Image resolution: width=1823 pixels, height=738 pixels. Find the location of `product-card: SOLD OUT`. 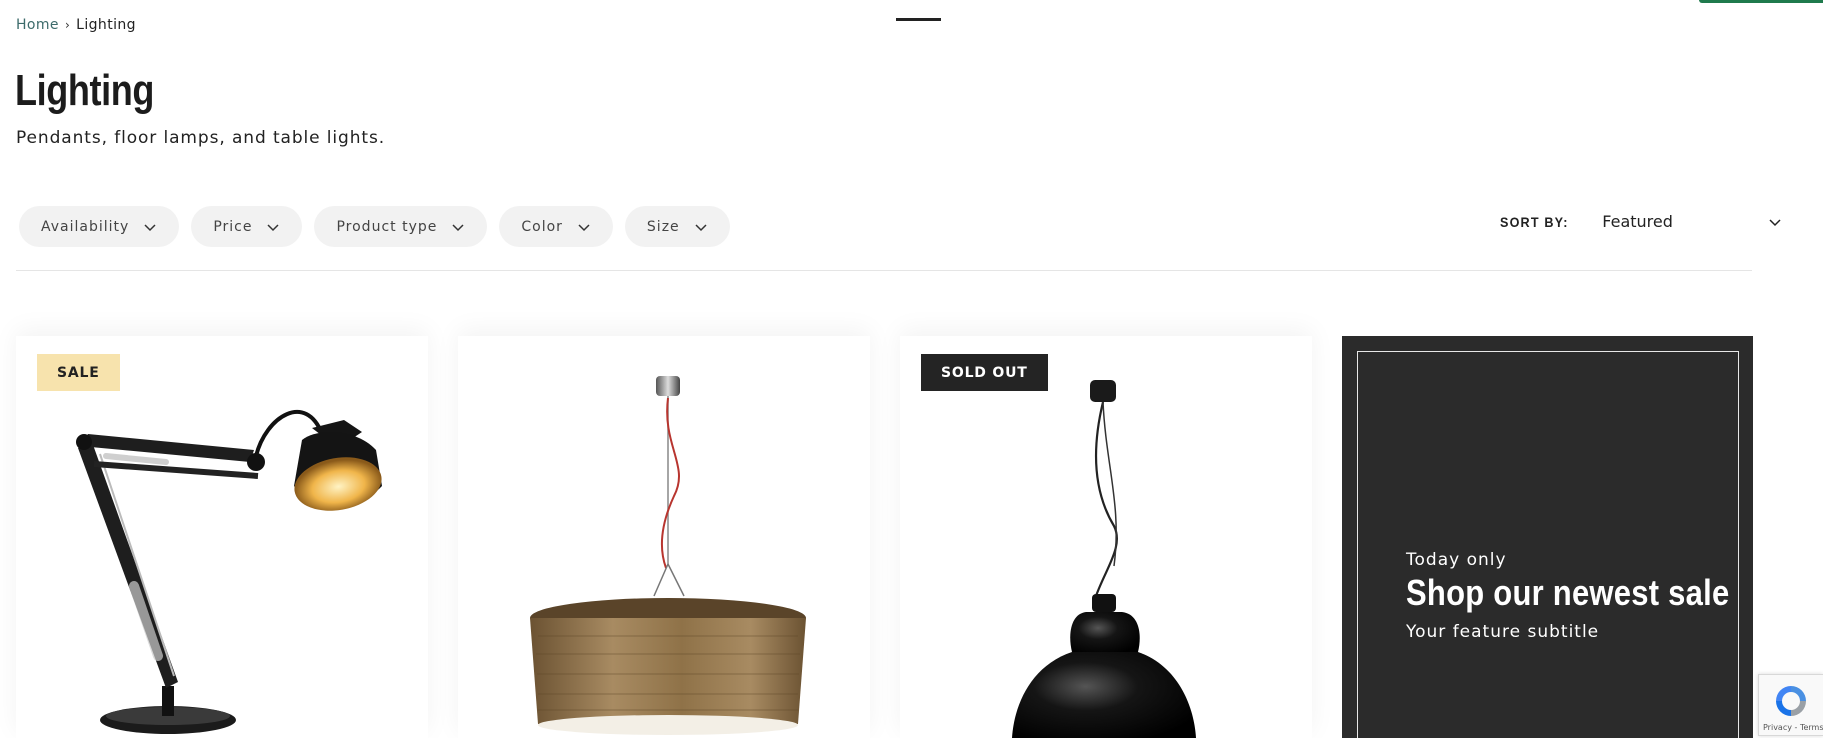

product-card: SOLD OUT is located at coordinates (1106, 537).